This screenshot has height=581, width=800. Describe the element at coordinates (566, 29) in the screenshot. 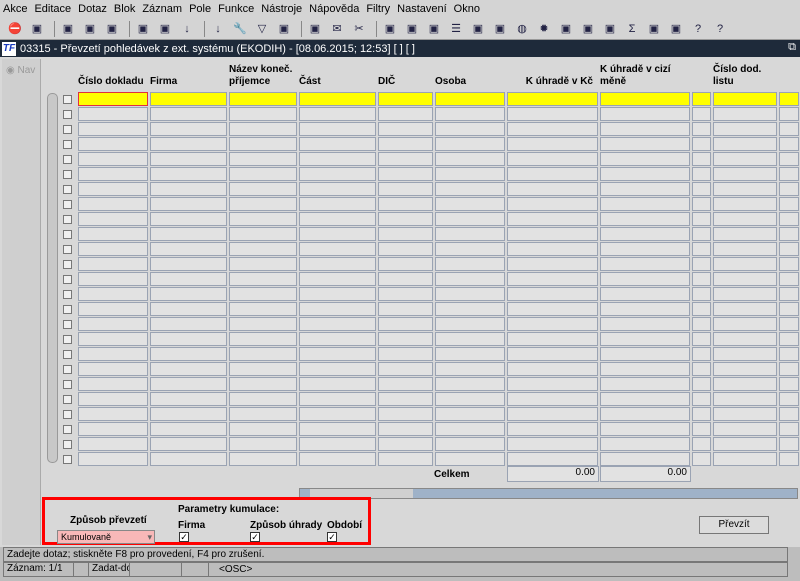

I see `chart-icon: ▣` at that location.